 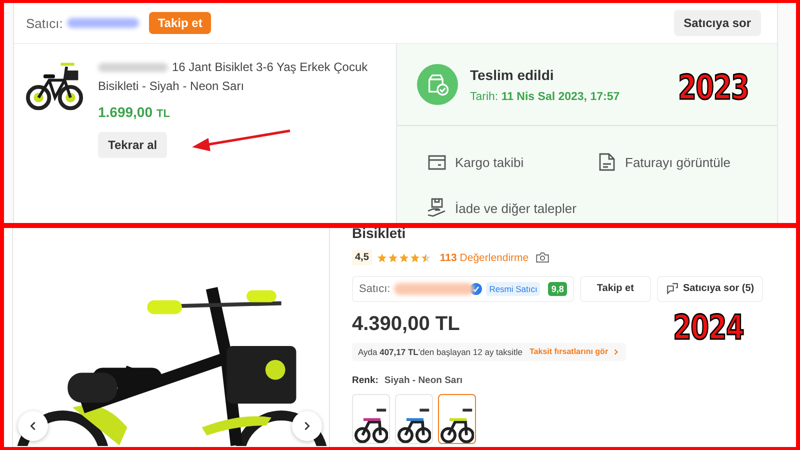 I want to click on next-button, so click(x=307, y=426).